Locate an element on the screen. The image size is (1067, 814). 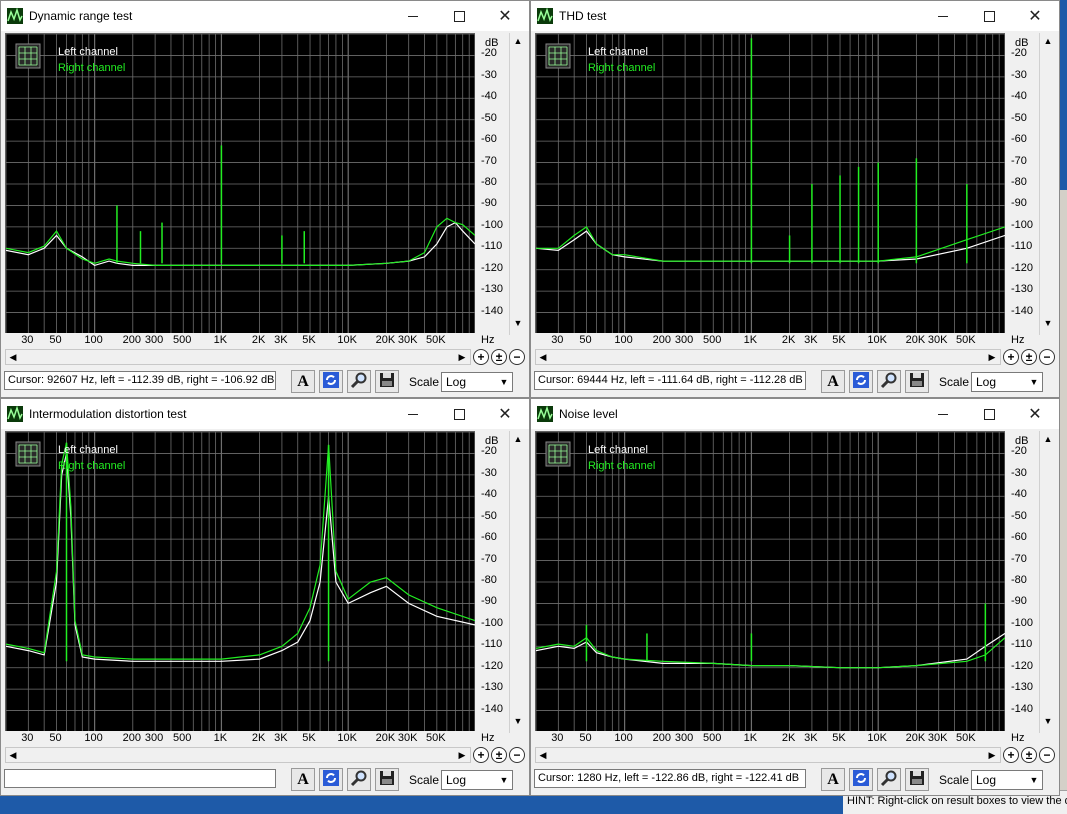
scale-caption: Scale is located at coordinates (954, 382).